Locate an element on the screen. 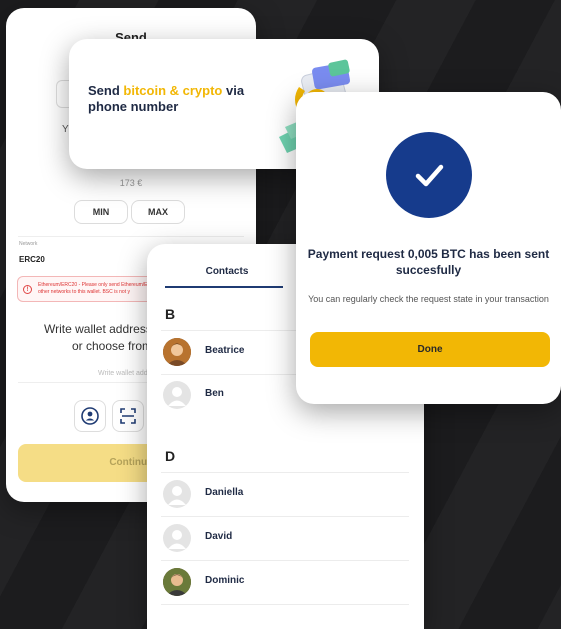  instruction-line-2: or choose from c is located at coordinates (117, 346).